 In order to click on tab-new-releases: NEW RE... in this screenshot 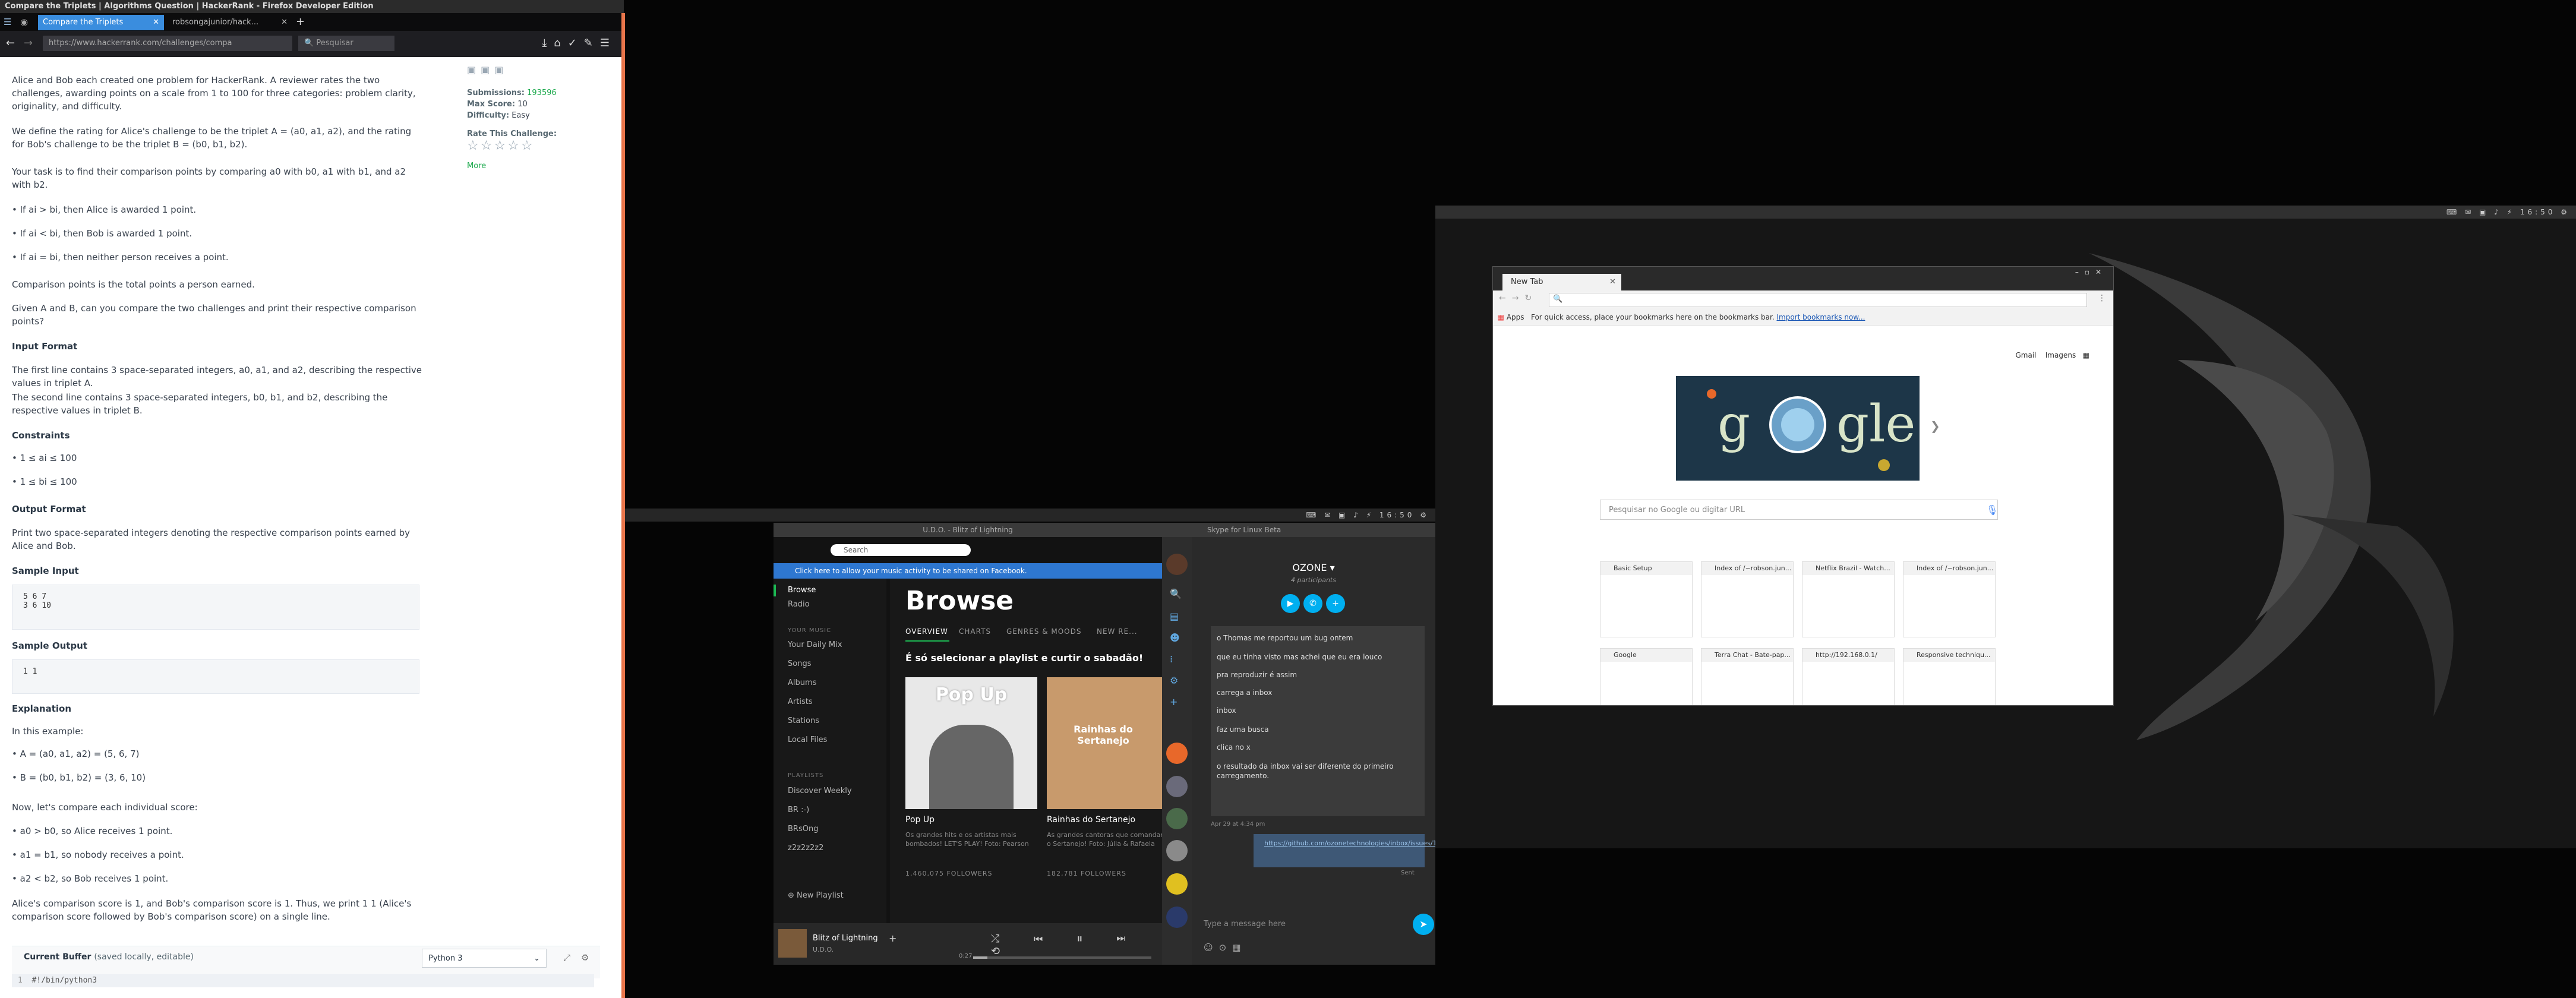, I will do `click(1117, 631)`.